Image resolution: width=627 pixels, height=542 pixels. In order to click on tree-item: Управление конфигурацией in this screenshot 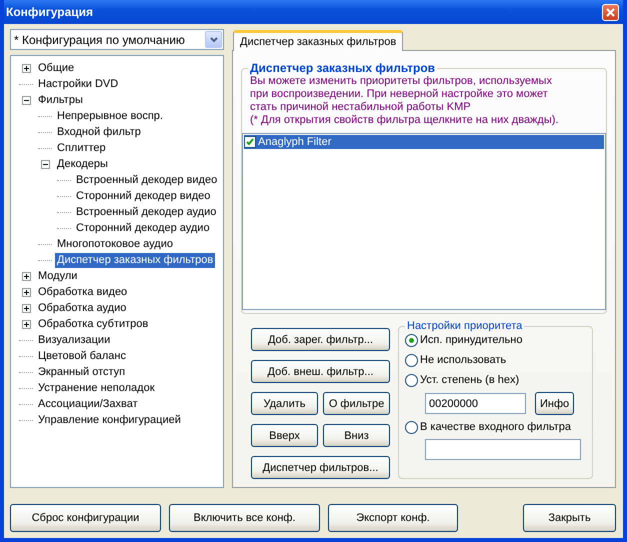, I will do `click(109, 420)`.